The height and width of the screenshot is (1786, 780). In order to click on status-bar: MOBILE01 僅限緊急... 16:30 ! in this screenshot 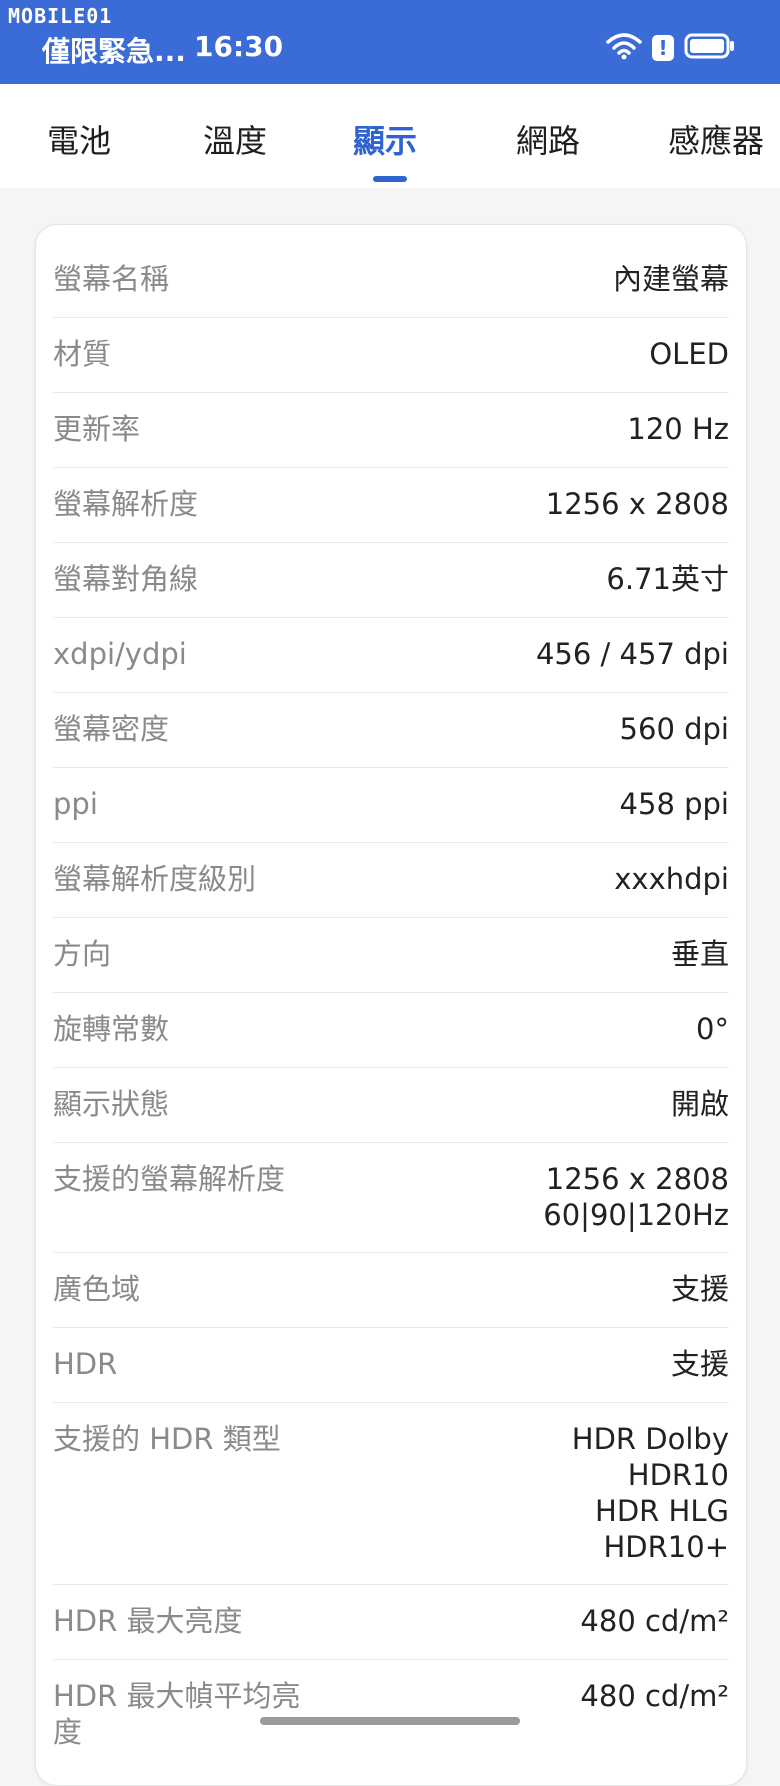, I will do `click(390, 42)`.